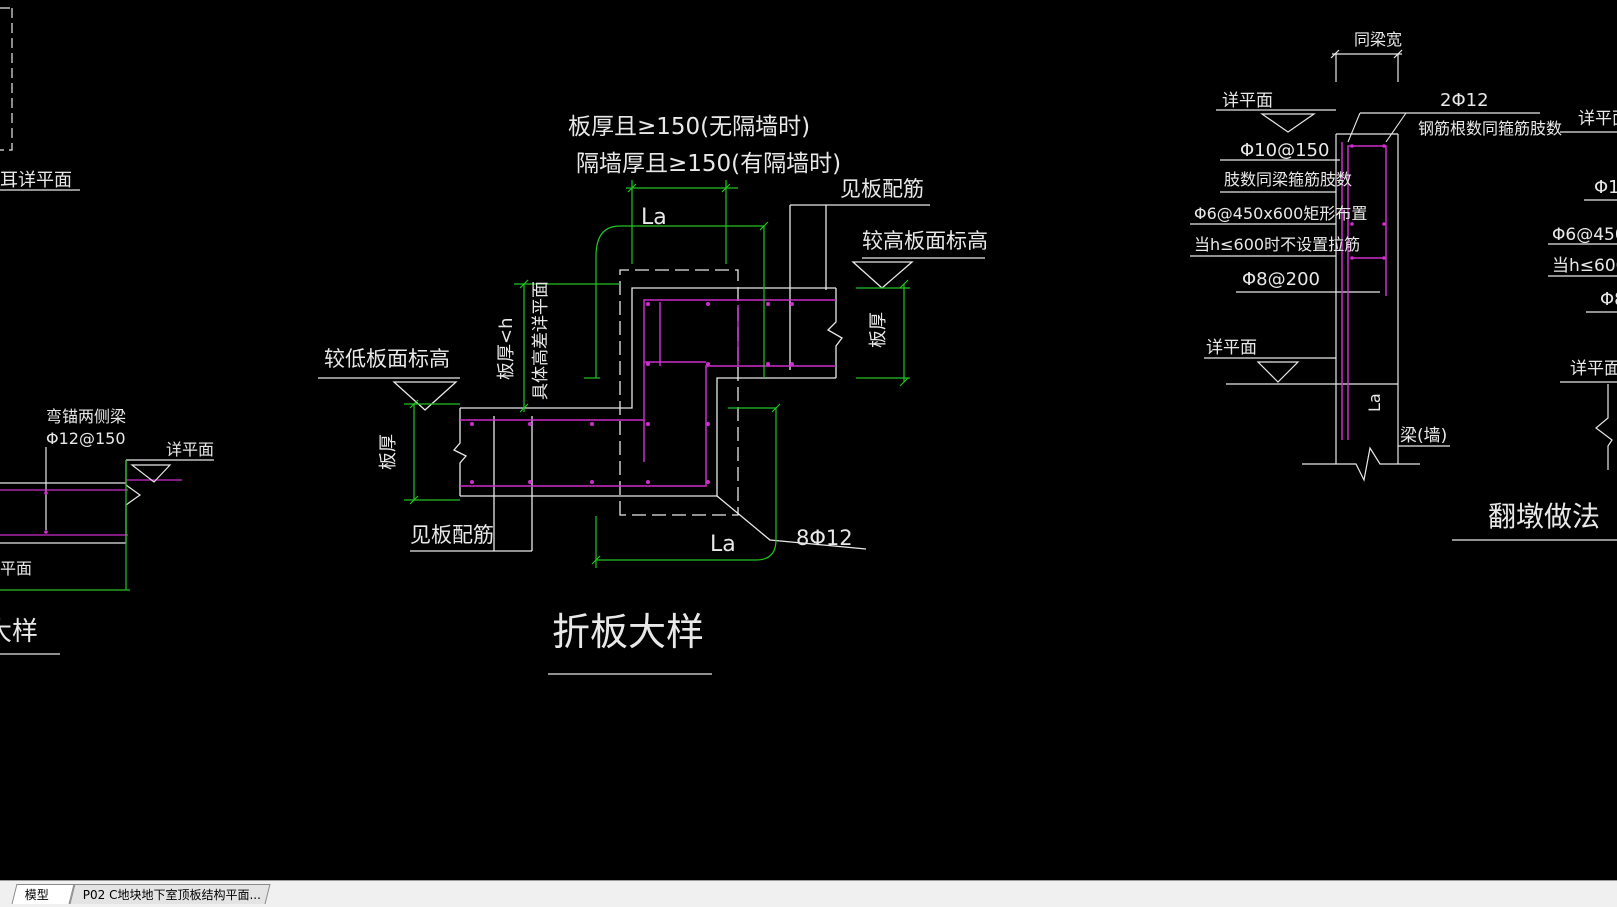 The image size is (1617, 907). Describe the element at coordinates (86, 416) in the screenshot. I see `left-anchor-note: 弯锚两侧梁` at that location.